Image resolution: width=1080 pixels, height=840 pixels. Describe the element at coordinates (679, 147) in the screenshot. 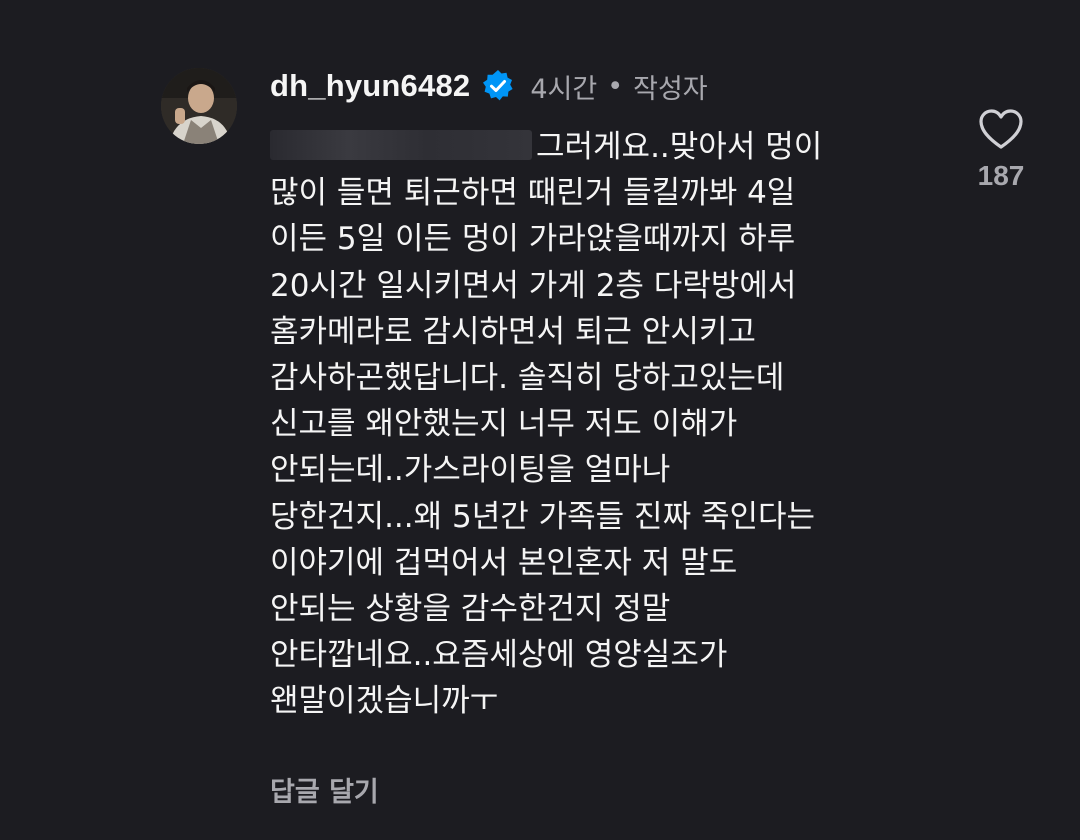

I see `comment-line-text: 그러게요..맞아서 멍이` at that location.